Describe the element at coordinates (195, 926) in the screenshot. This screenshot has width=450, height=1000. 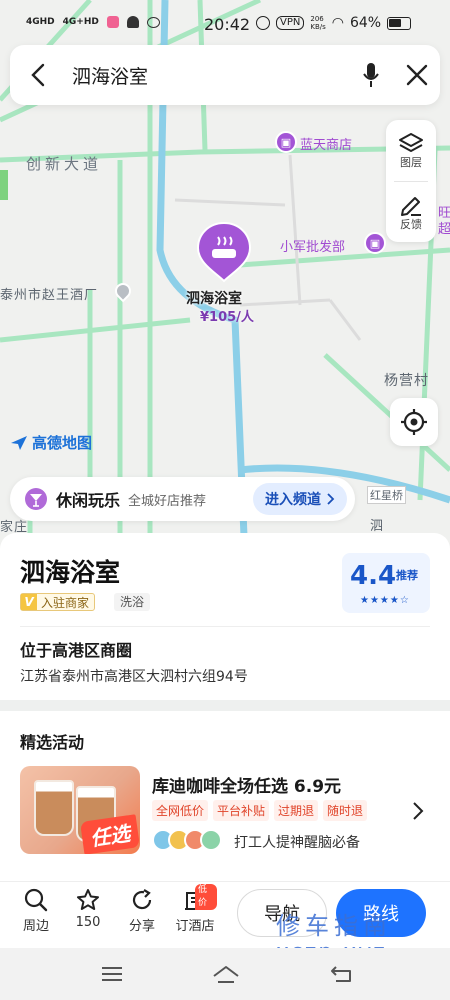
I see `hotel-label: 订酒店` at that location.